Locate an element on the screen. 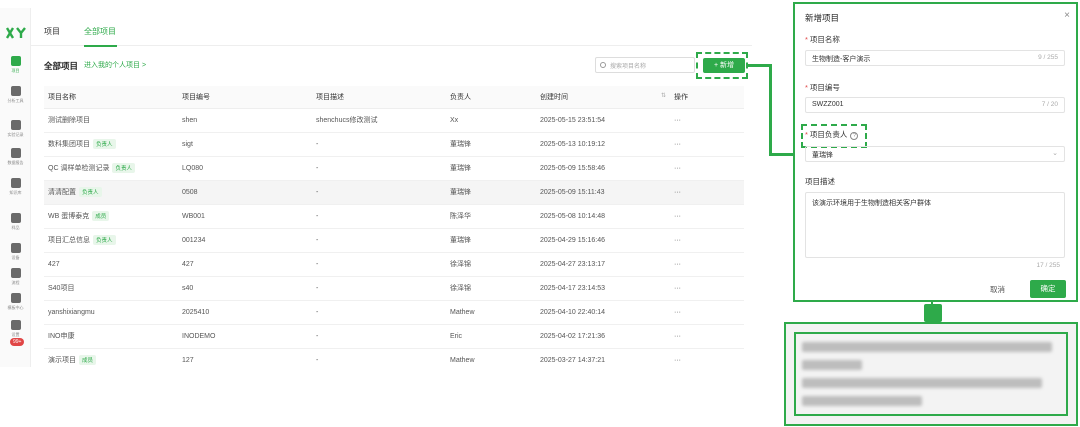 The image size is (1080, 427). table-row: WB 蛋博泰克 成员 WB001 - 陈泽华 2025-05-08 10:14:48 ··· is located at coordinates (394, 216).